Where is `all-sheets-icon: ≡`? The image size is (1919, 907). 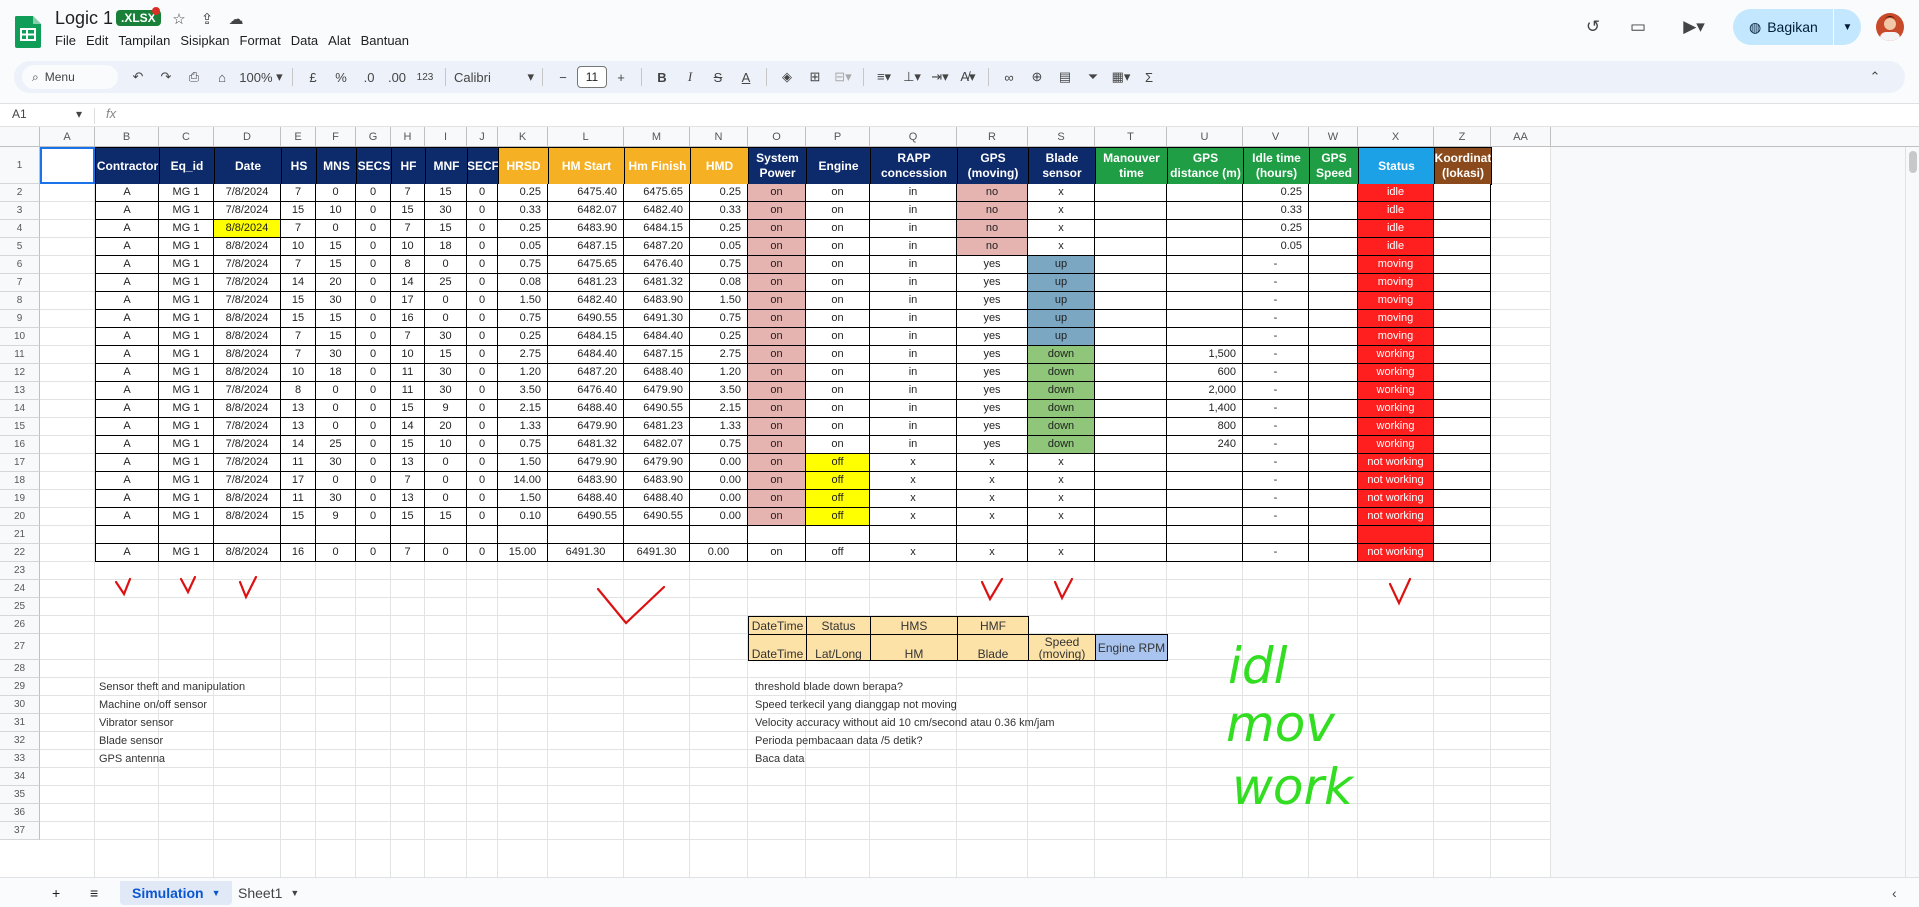 all-sheets-icon: ≡ is located at coordinates (94, 893).